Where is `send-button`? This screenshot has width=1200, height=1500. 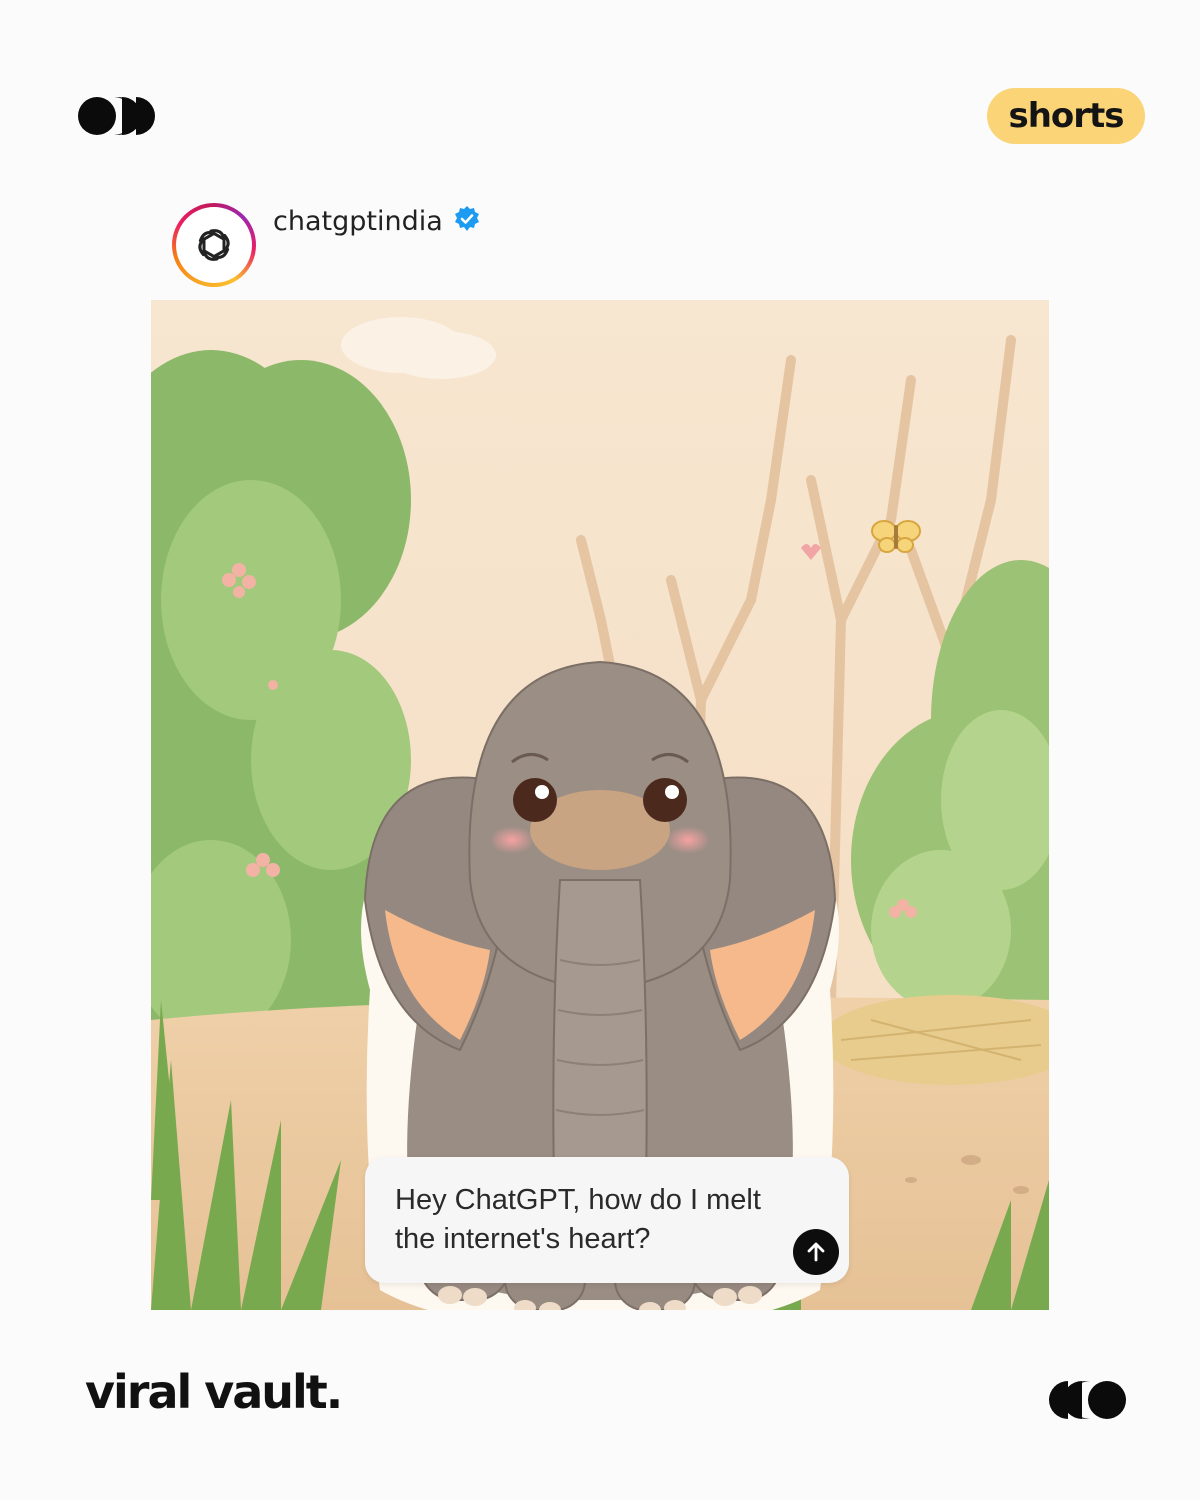
send-button is located at coordinates (816, 1252).